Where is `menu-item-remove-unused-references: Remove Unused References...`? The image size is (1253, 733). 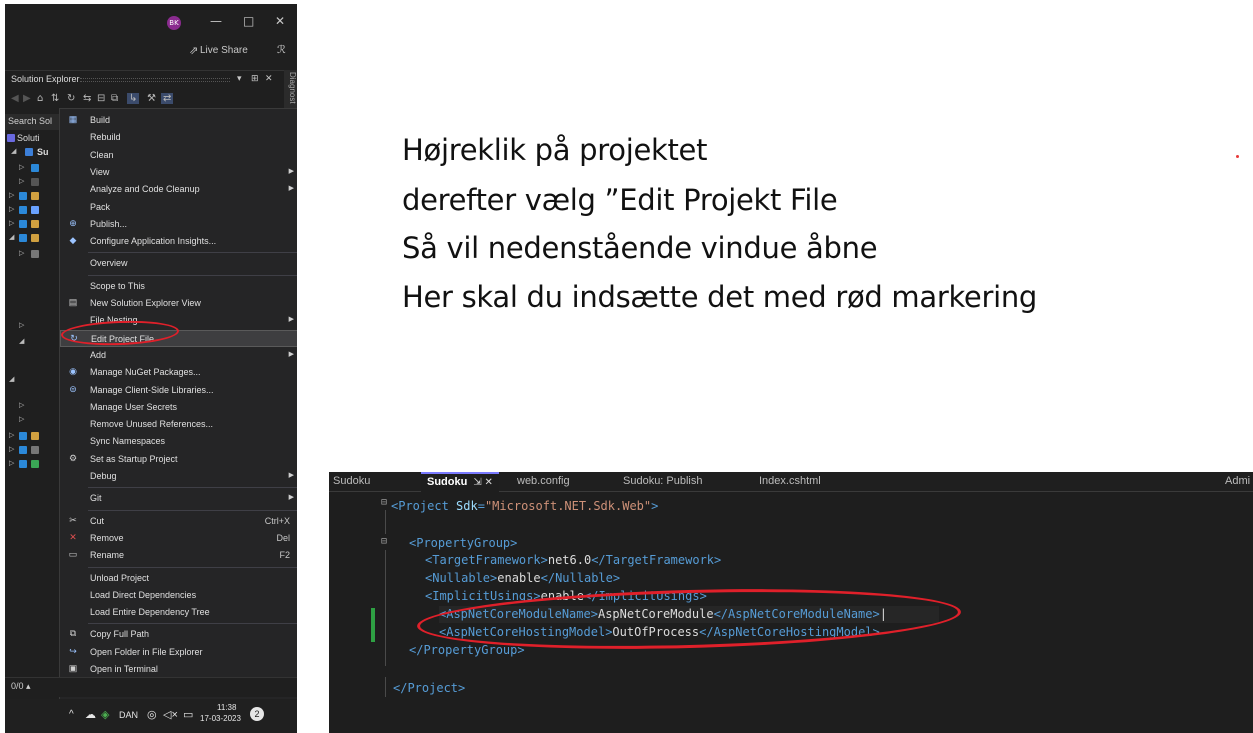 menu-item-remove-unused-references: Remove Unused References... is located at coordinates (178, 424).